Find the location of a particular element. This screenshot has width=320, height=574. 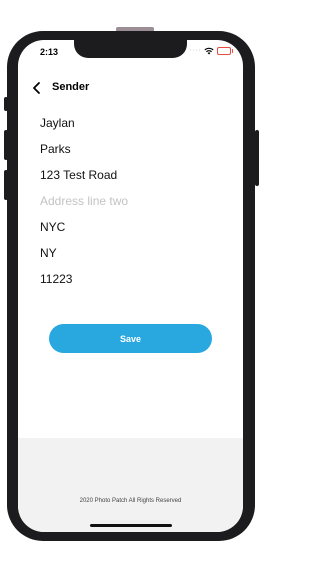

status-time: 2:13 is located at coordinates (49, 52).